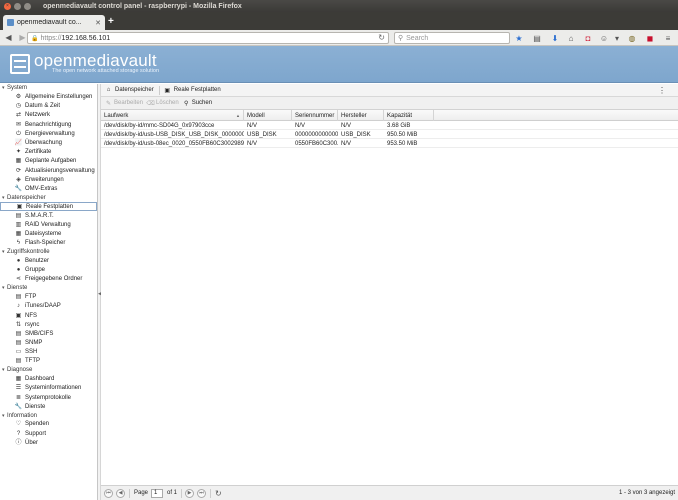  What do you see at coordinates (409, 115) in the screenshot?
I see `column-header-capacity: Kapazität` at bounding box center [409, 115].